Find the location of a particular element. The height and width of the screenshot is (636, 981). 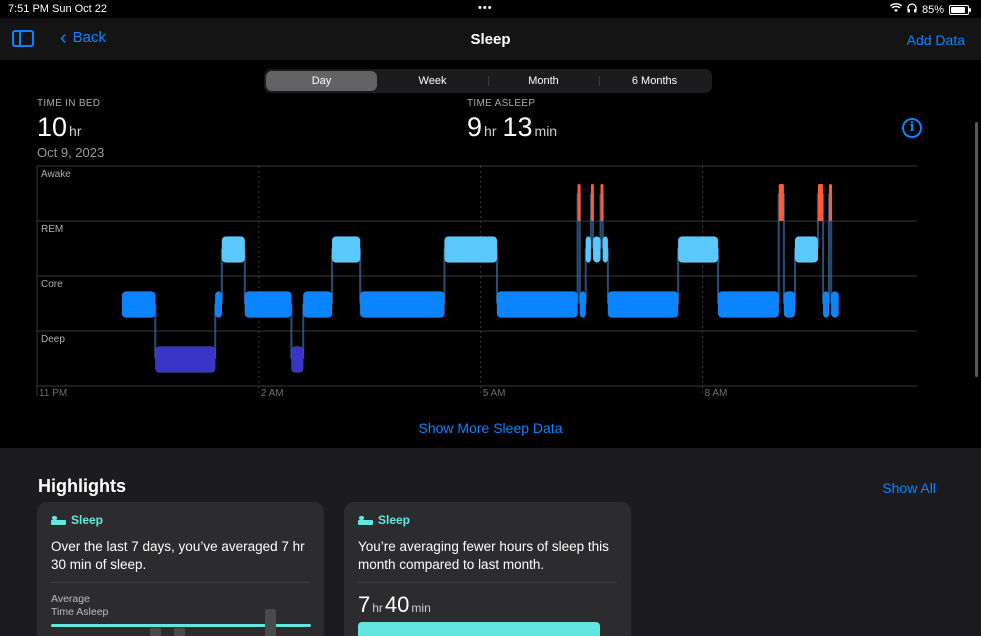

avg-label-line2: Time Asleep is located at coordinates (80, 612).